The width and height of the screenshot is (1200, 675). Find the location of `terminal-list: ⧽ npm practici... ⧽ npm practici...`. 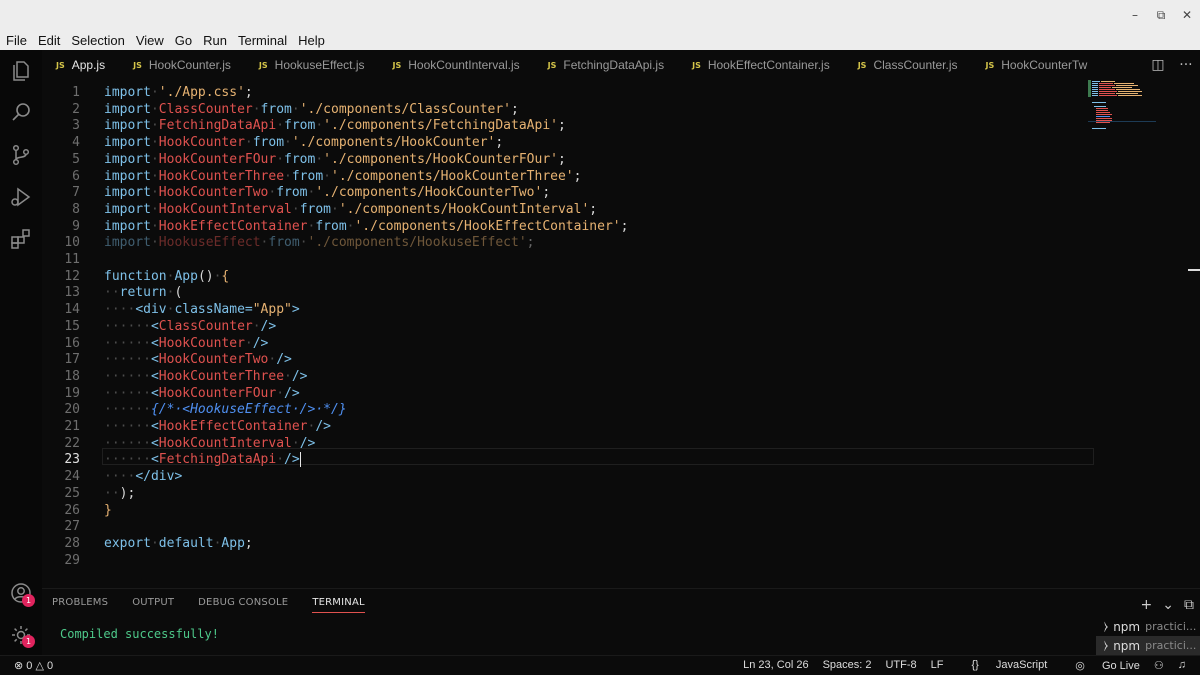

terminal-list: ⧽ npm practici... ⧽ npm practici... is located at coordinates (1148, 636).